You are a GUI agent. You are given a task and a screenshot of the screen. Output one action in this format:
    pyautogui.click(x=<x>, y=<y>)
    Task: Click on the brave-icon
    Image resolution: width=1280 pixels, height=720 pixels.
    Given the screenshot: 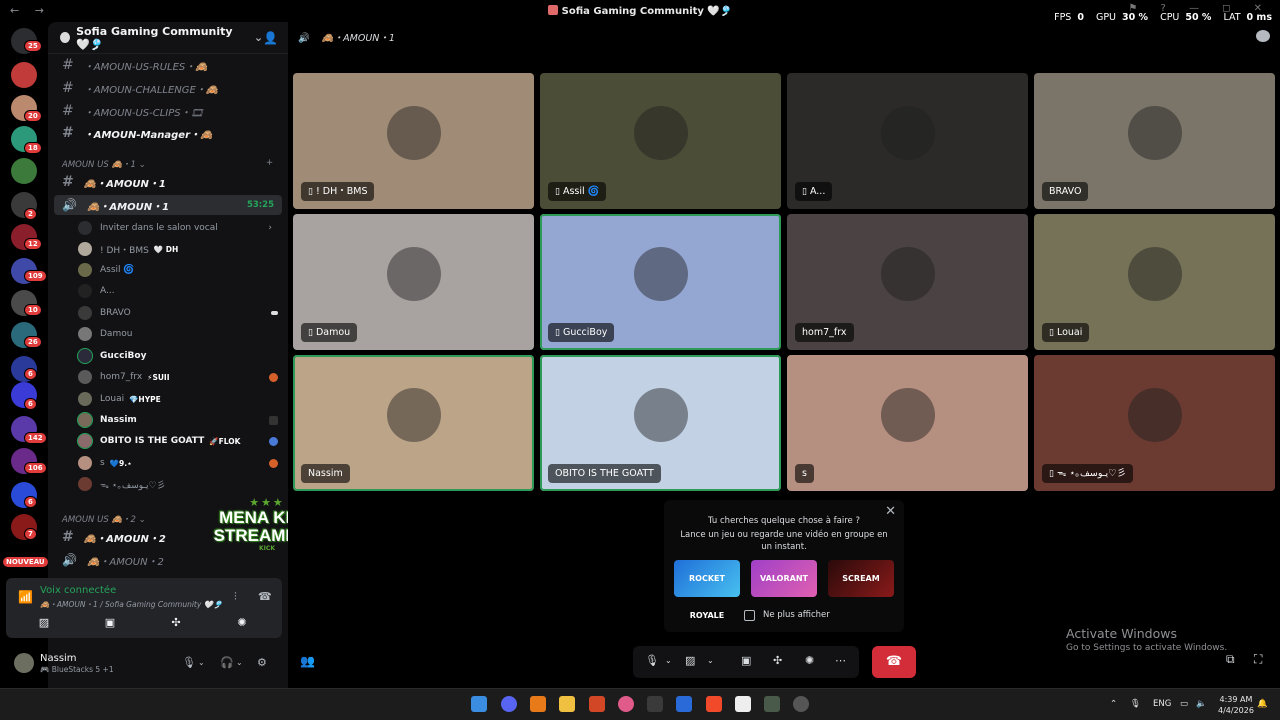 What is the action you would take?
    pyautogui.click(x=714, y=704)
    